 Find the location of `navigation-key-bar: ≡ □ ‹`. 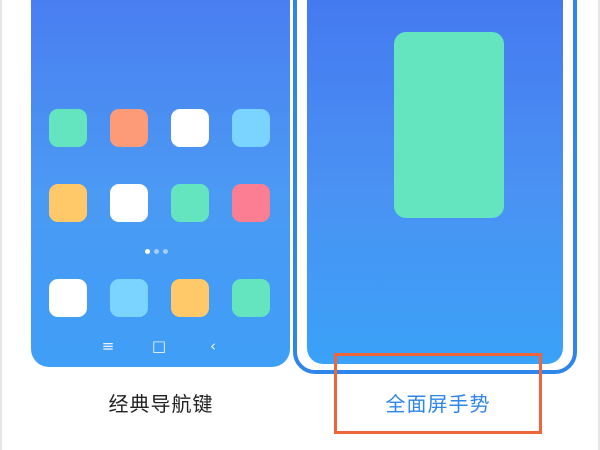

navigation-key-bar: ≡ □ ‹ is located at coordinates (160, 346).